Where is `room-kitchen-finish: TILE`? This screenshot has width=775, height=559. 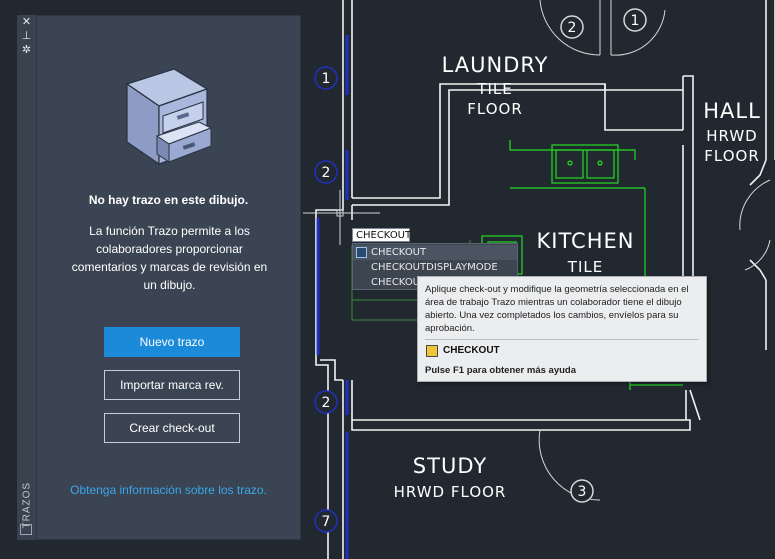
room-kitchen-finish: TILE is located at coordinates (585, 267).